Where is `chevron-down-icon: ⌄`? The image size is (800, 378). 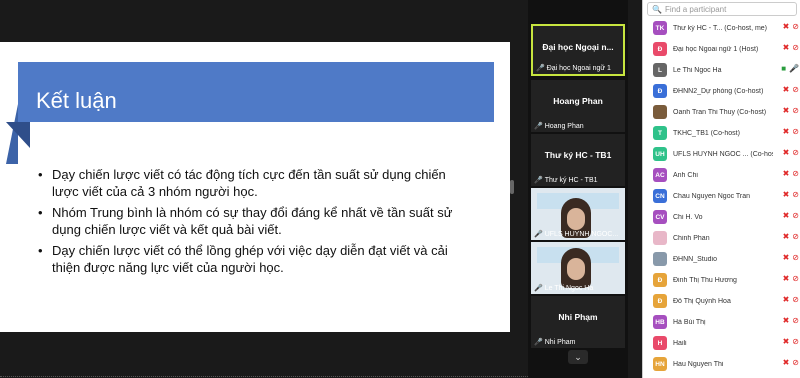 chevron-down-icon: ⌄ is located at coordinates (578, 357).